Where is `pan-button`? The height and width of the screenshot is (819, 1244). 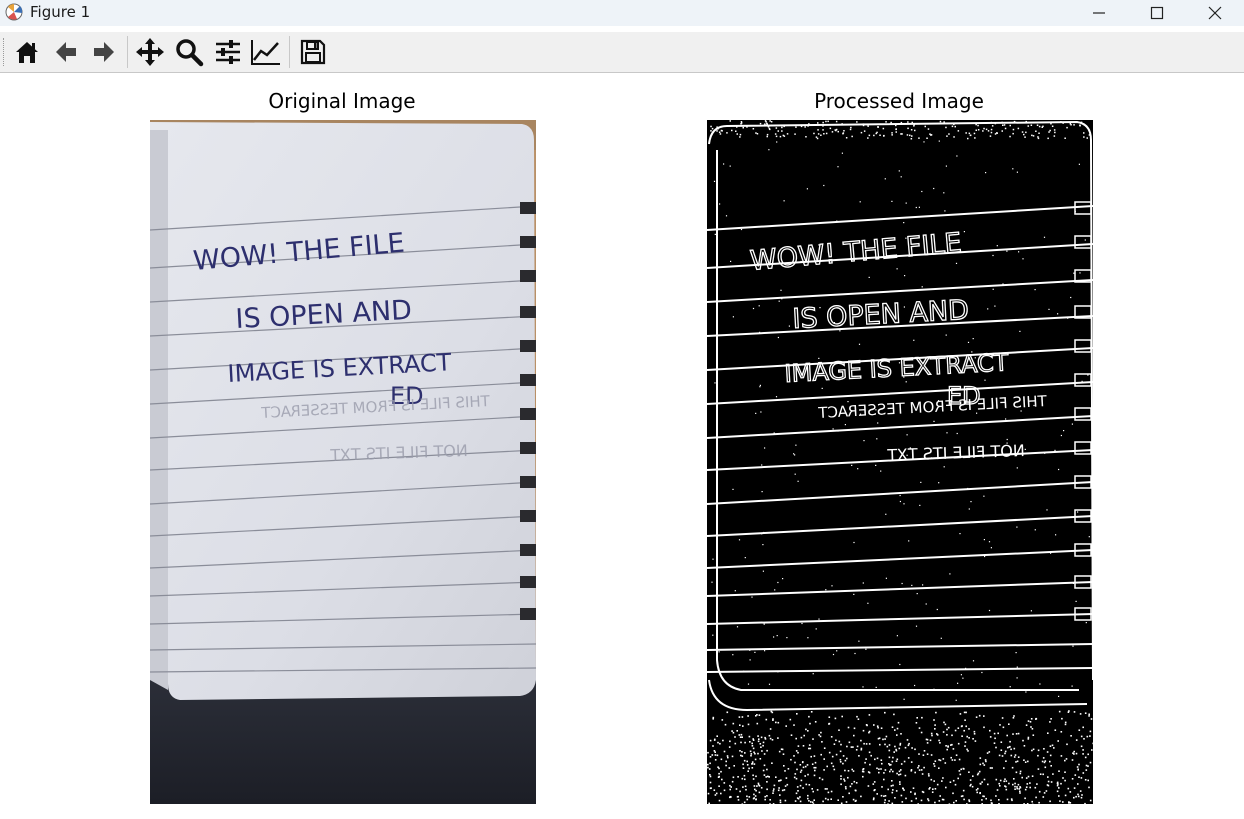 pan-button is located at coordinates (150, 52).